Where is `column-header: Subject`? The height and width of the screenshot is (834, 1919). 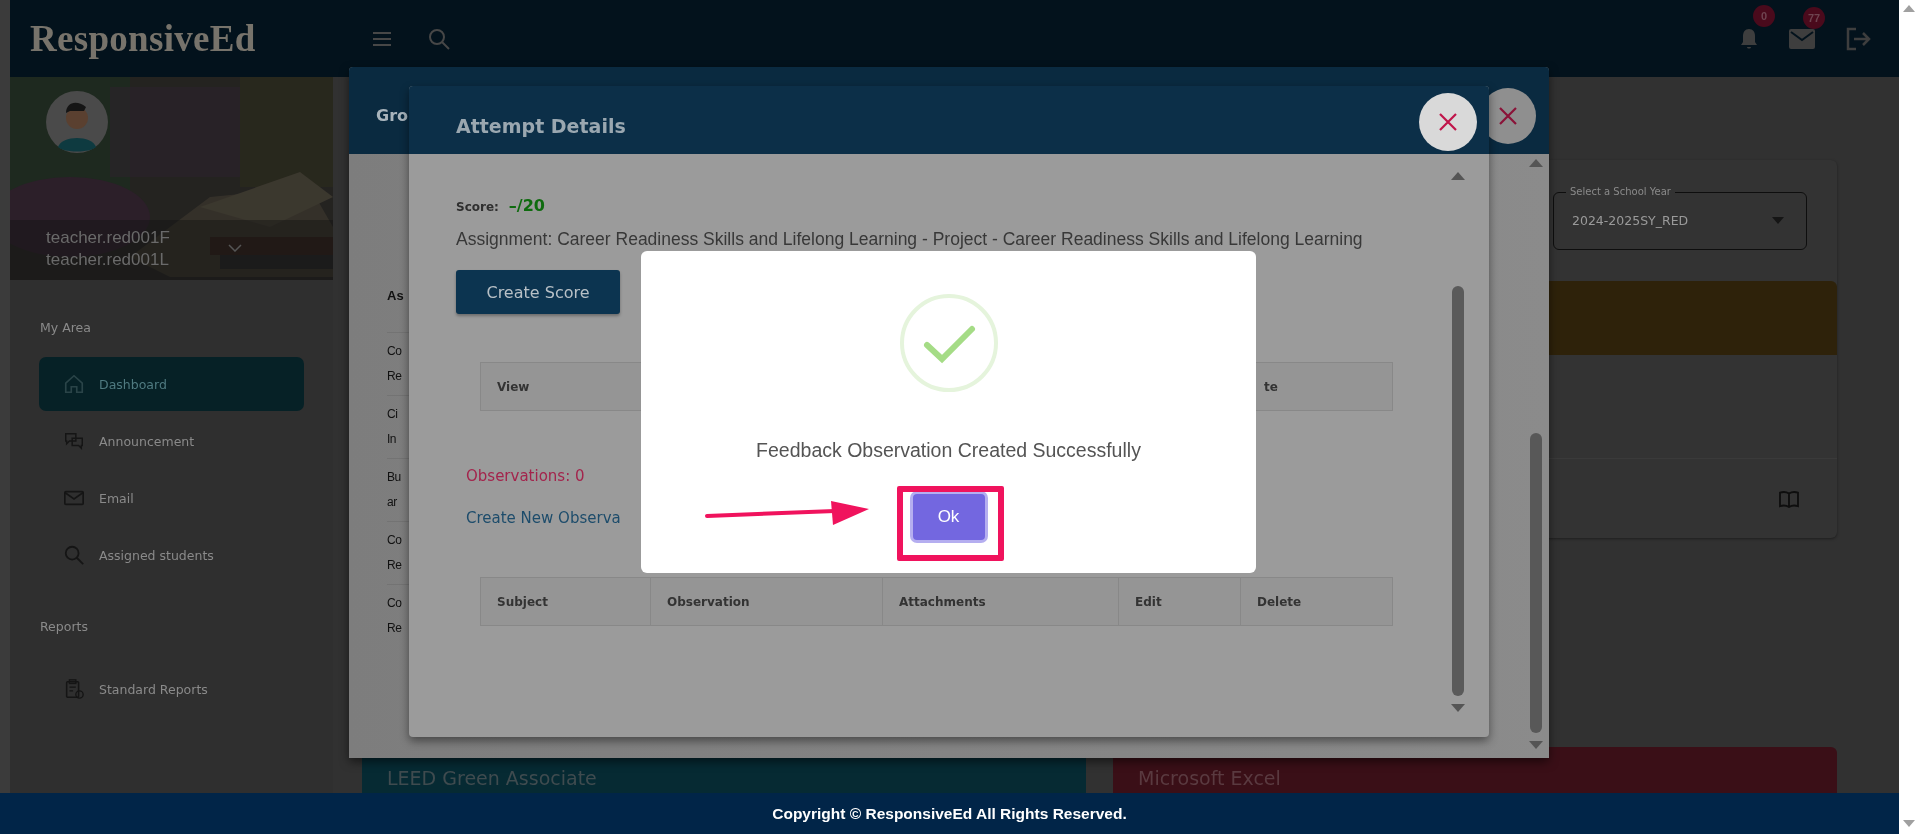 column-header: Subject is located at coordinates (566, 601).